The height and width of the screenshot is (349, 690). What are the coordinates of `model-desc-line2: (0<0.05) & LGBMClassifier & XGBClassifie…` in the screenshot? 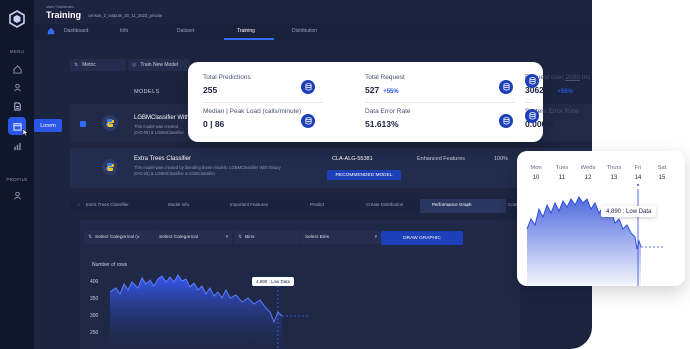 It's located at (175, 173).